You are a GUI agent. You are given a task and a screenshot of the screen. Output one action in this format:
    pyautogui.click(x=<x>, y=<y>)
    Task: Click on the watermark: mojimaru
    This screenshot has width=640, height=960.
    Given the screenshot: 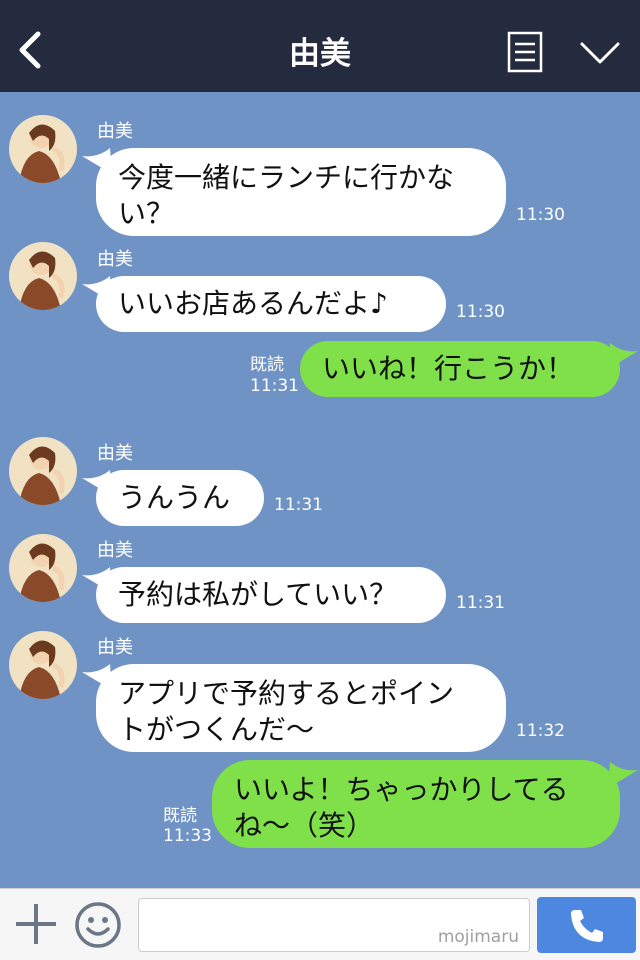 What is the action you would take?
    pyautogui.click(x=478, y=937)
    